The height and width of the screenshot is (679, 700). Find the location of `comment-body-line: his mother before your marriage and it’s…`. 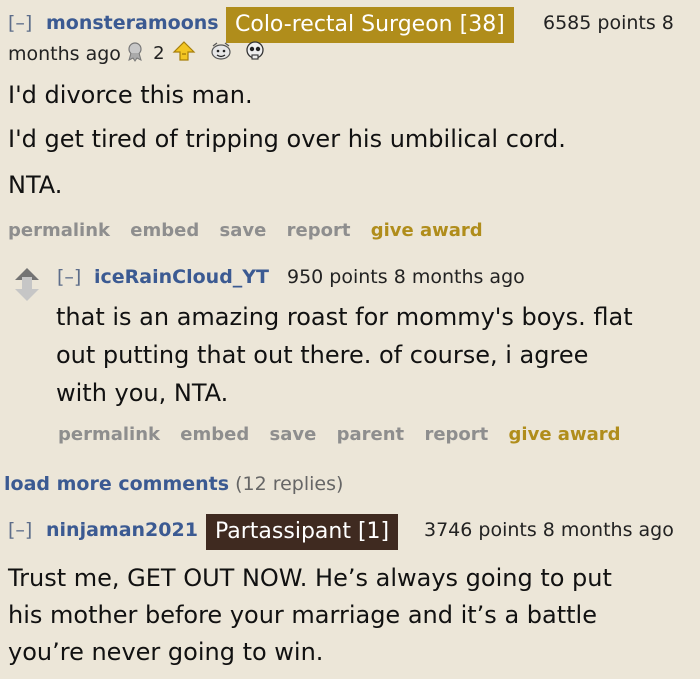

comment-body-line: his mother before your marriage and it’s… is located at coordinates (302, 615).